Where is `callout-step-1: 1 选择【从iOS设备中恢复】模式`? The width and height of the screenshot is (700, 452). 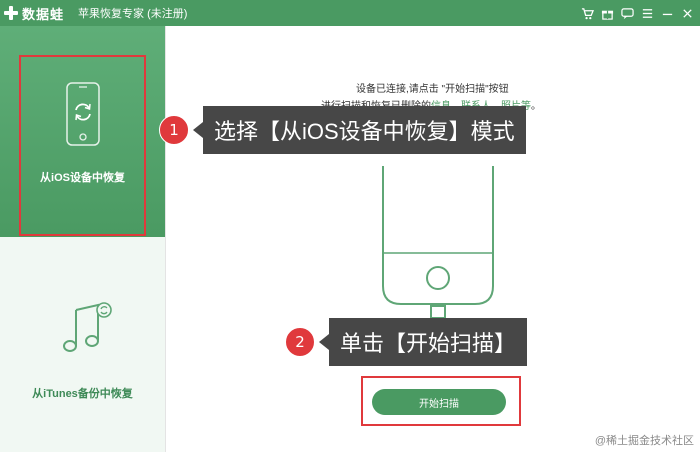 callout-step-1: 1 选择【从iOS设备中恢复】模式 is located at coordinates (342, 130).